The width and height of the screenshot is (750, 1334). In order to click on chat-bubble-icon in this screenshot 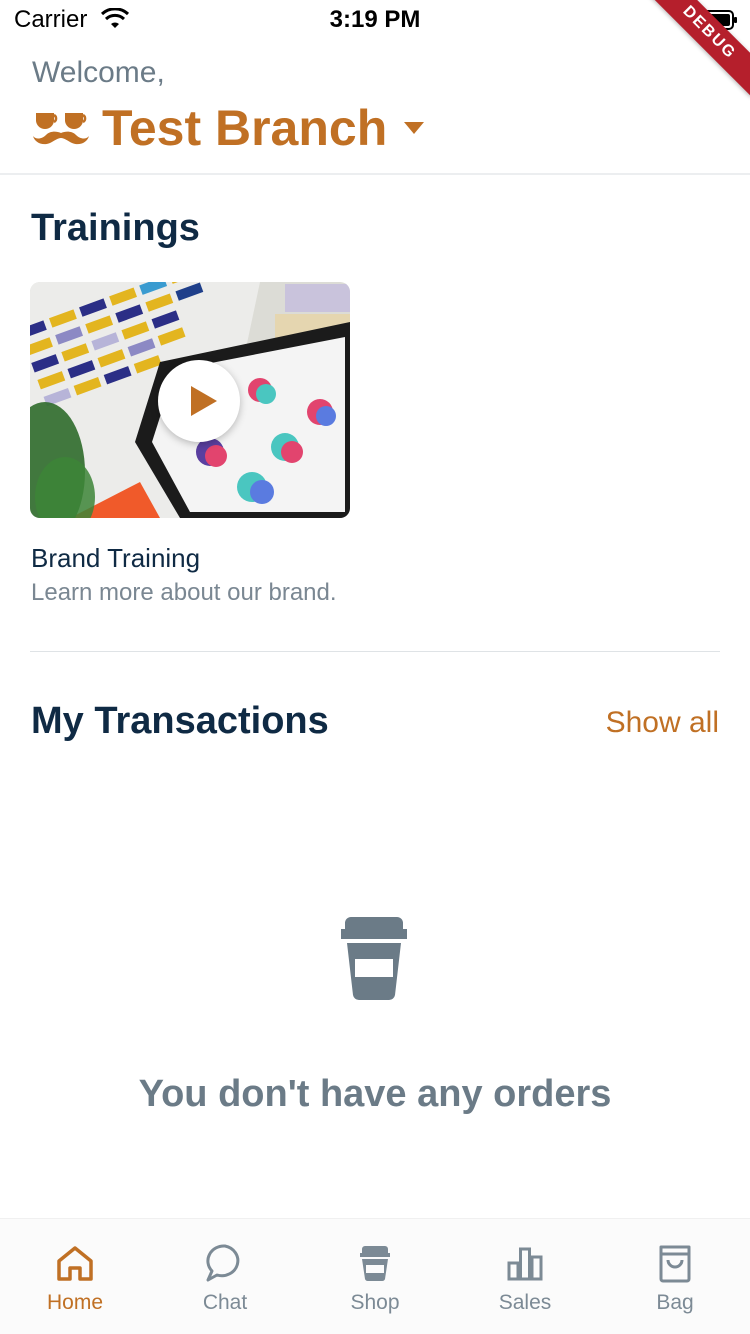, I will do `click(223, 1263)`.